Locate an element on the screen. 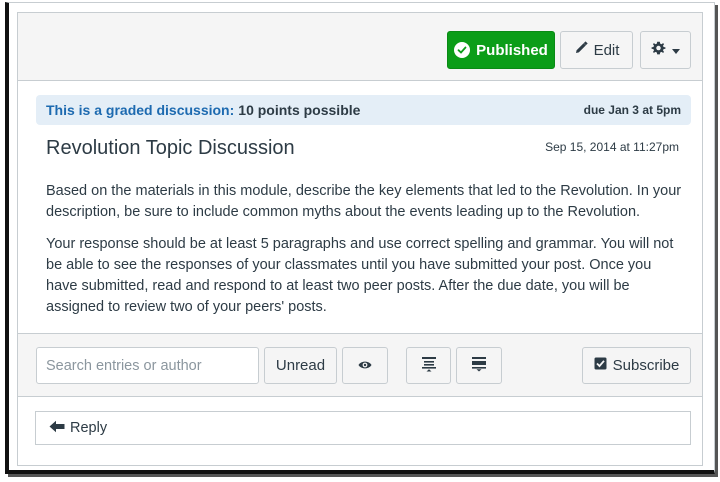 This screenshot has width=720, height=482. subscribe-label: Subscribe is located at coordinates (646, 365).